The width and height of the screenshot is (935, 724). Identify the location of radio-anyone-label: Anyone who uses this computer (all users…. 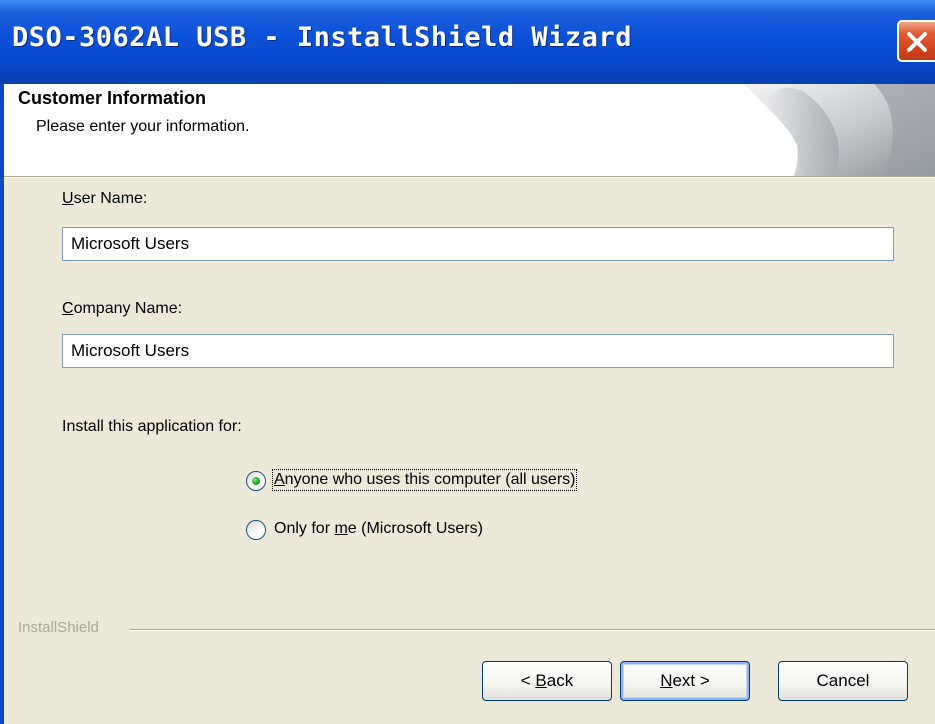
(424, 480).